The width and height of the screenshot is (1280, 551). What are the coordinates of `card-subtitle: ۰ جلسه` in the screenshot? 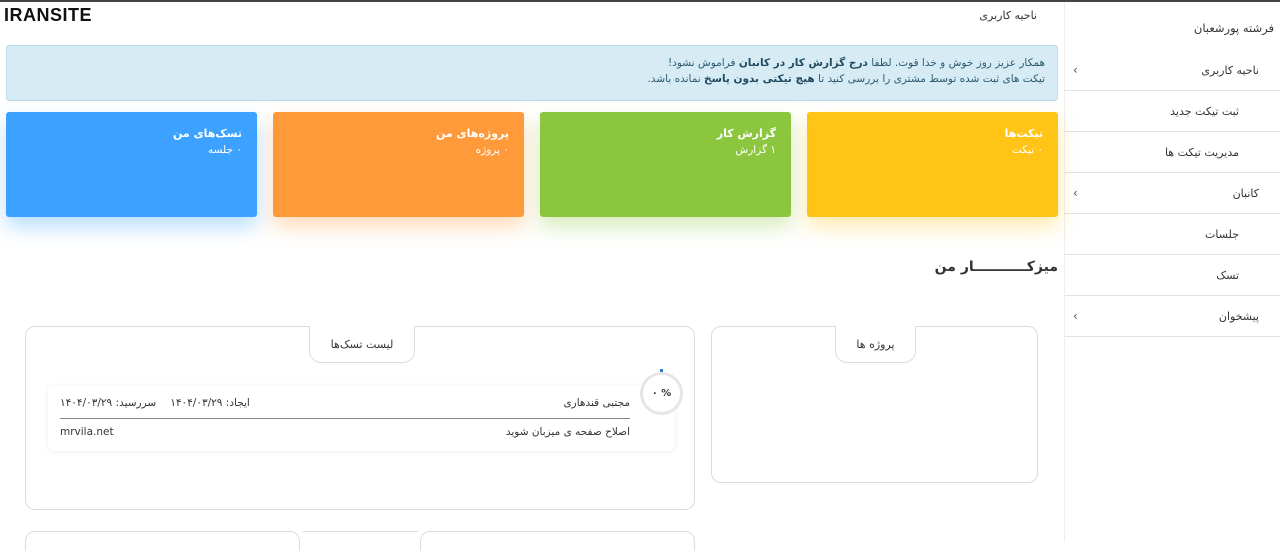 It's located at (225, 150).